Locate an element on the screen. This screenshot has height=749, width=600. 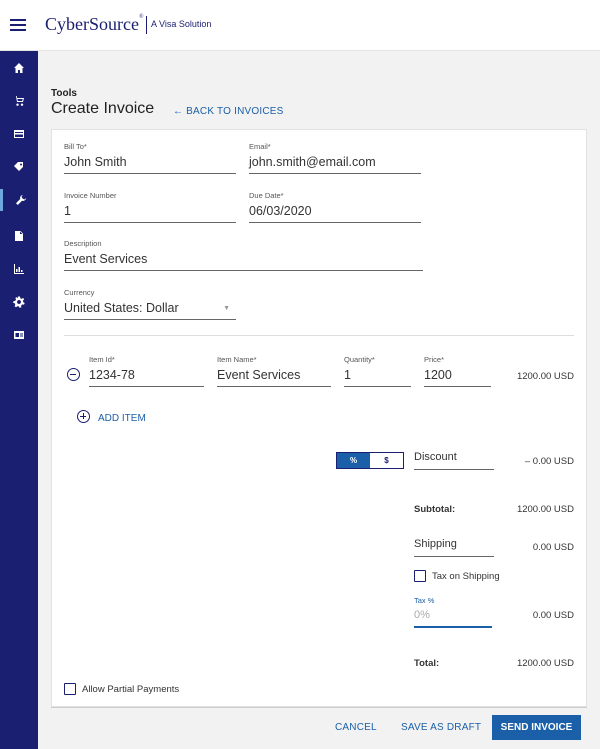
currency-field: Currency United States: Dollar ▼ is located at coordinates (150, 304).